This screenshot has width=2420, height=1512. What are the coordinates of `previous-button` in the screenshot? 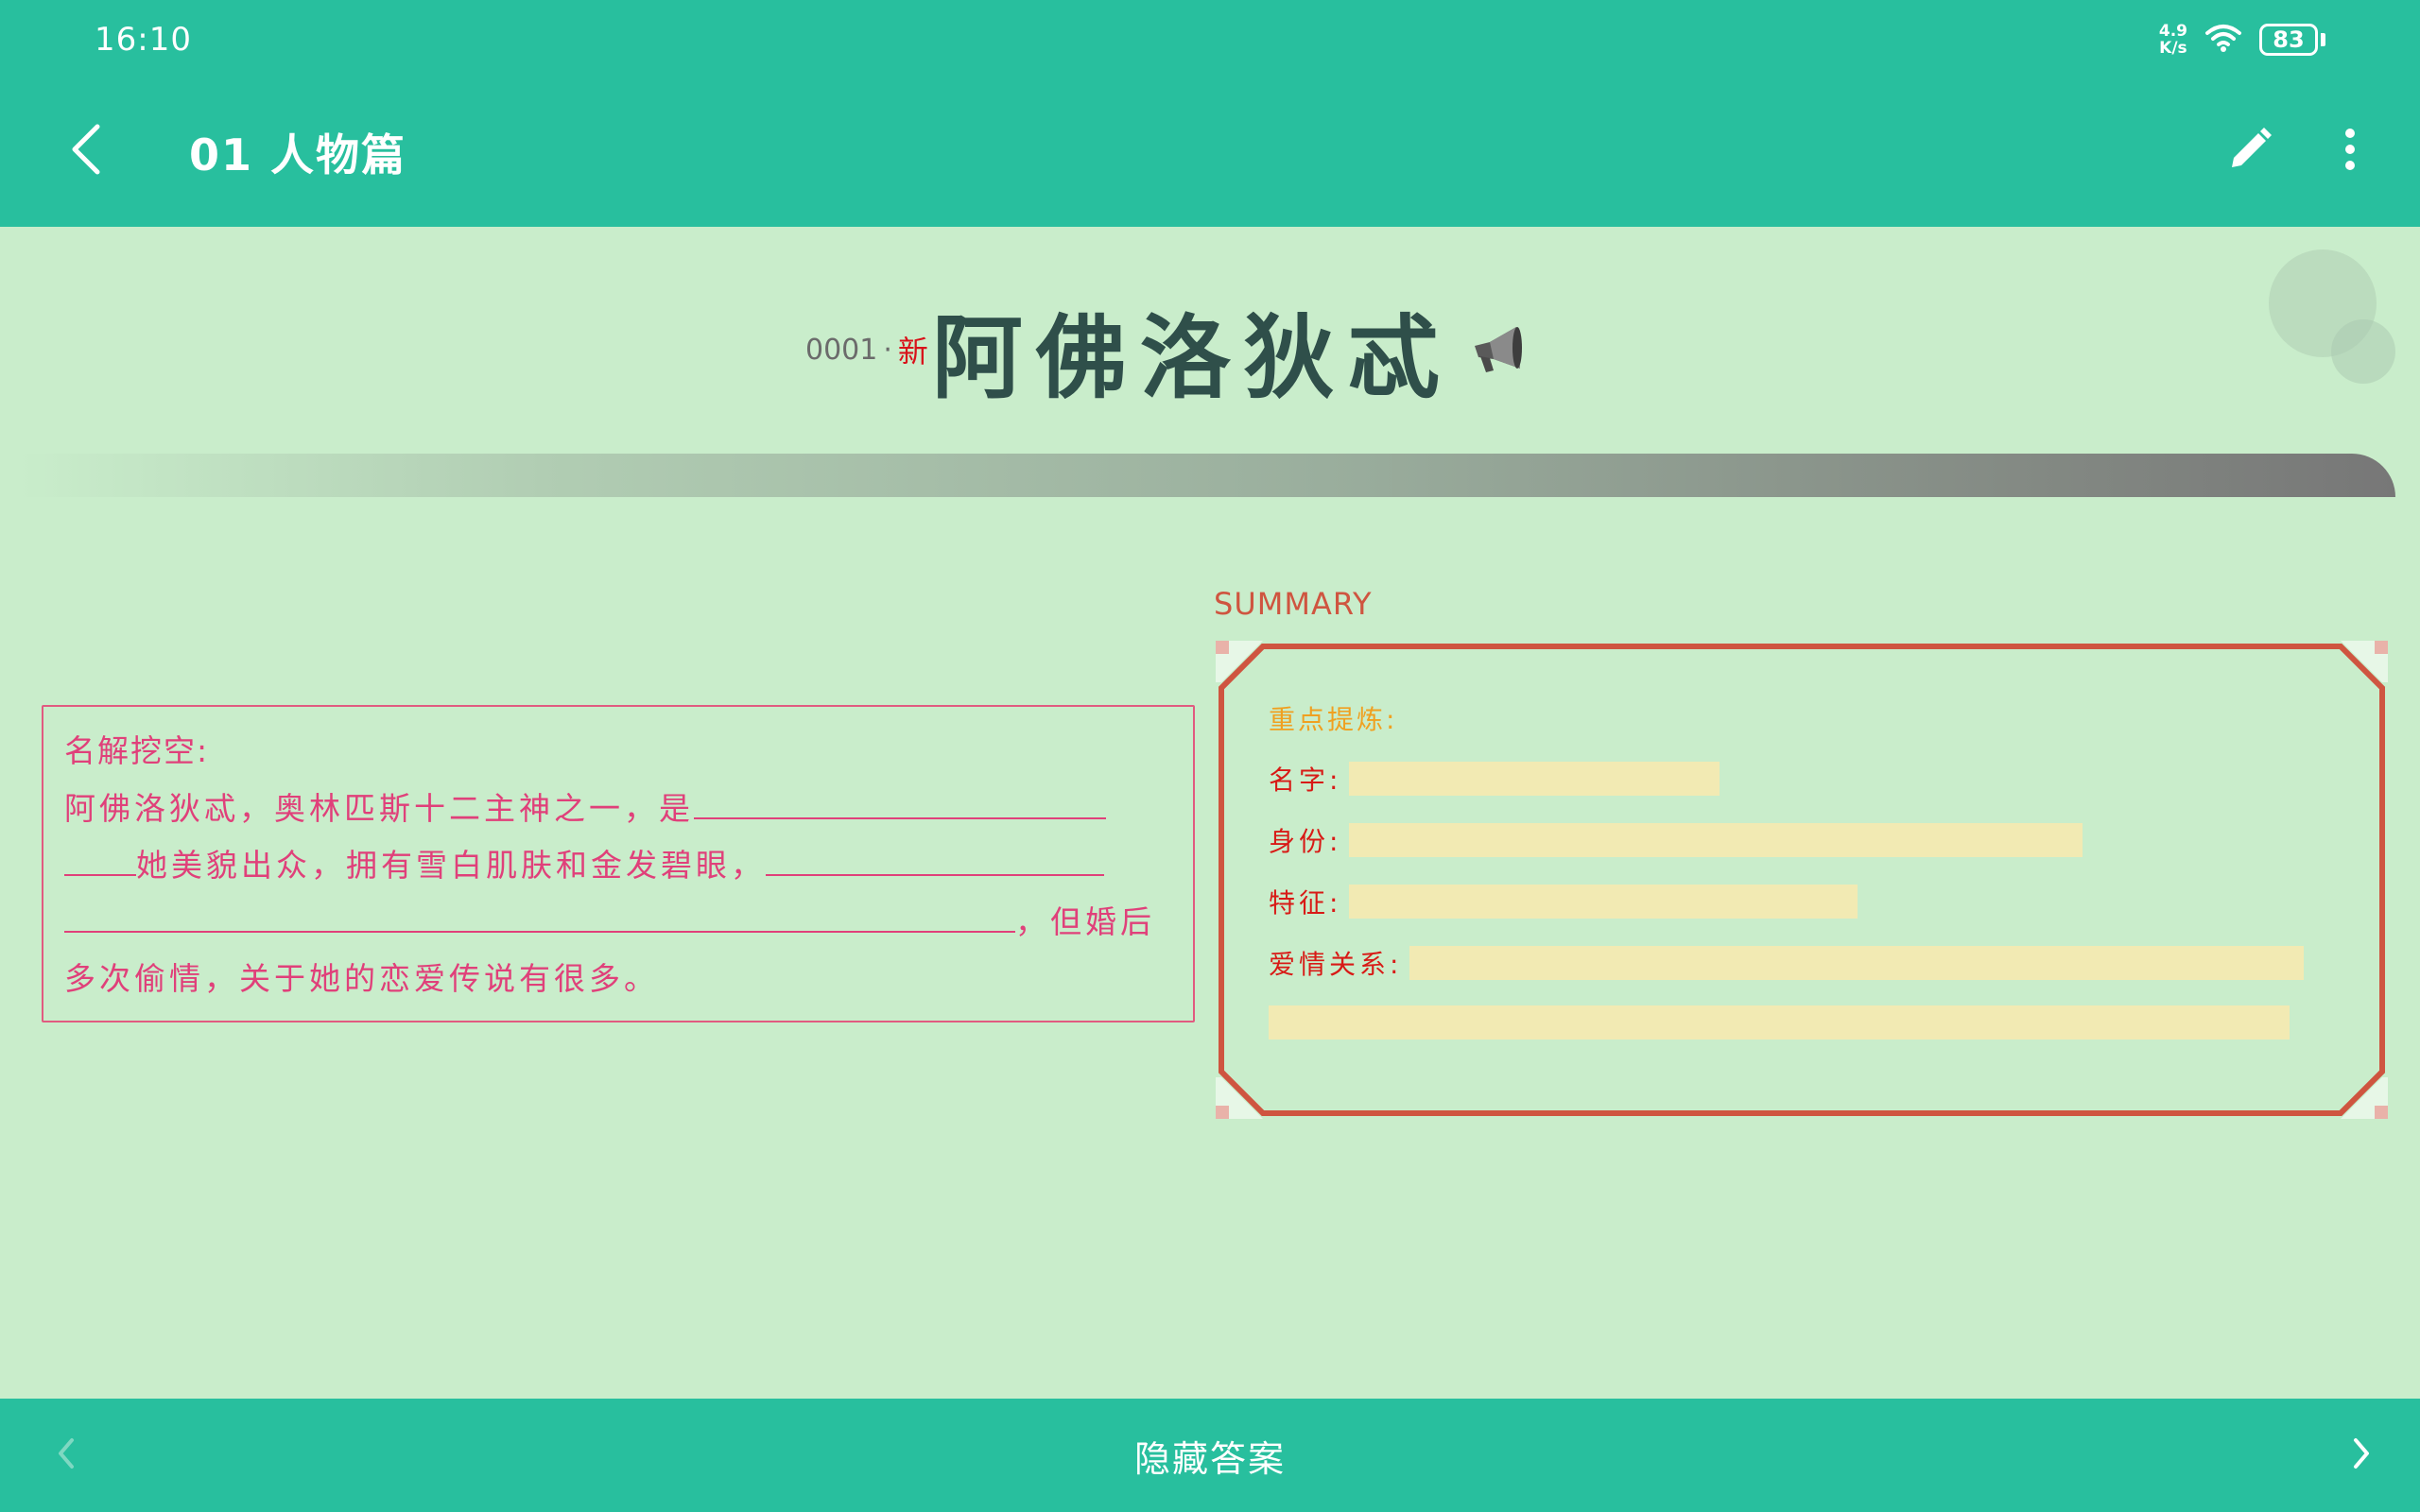 It's located at (66, 1455).